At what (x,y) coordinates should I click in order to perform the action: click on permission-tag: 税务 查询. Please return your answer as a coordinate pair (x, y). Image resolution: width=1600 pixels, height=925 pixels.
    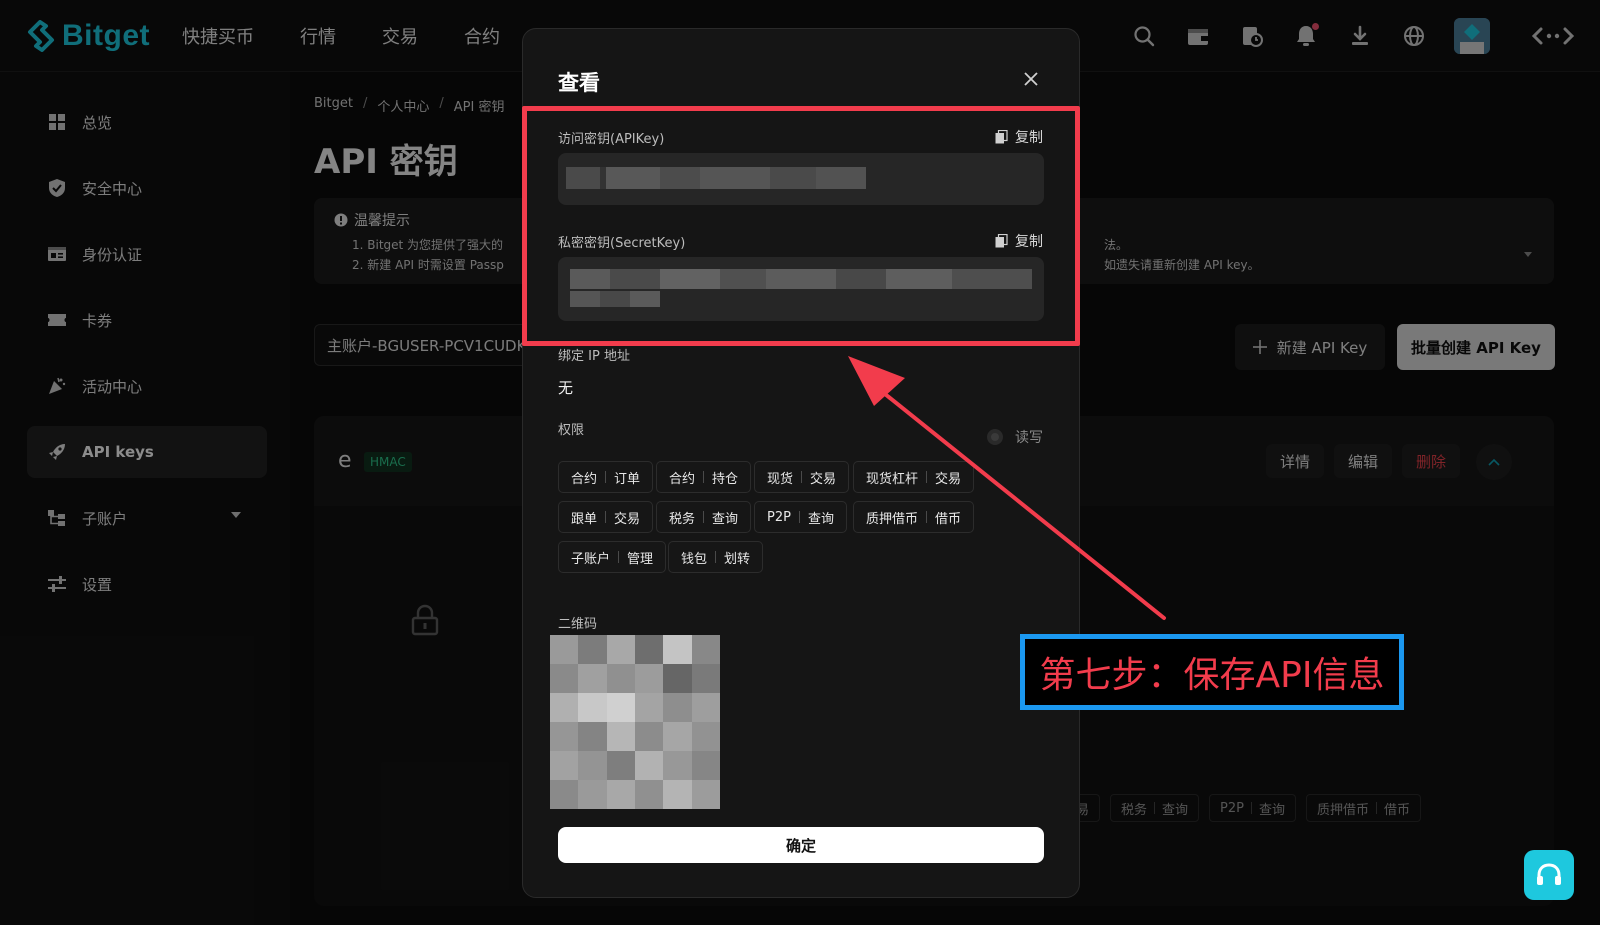
    Looking at the image, I should click on (704, 517).